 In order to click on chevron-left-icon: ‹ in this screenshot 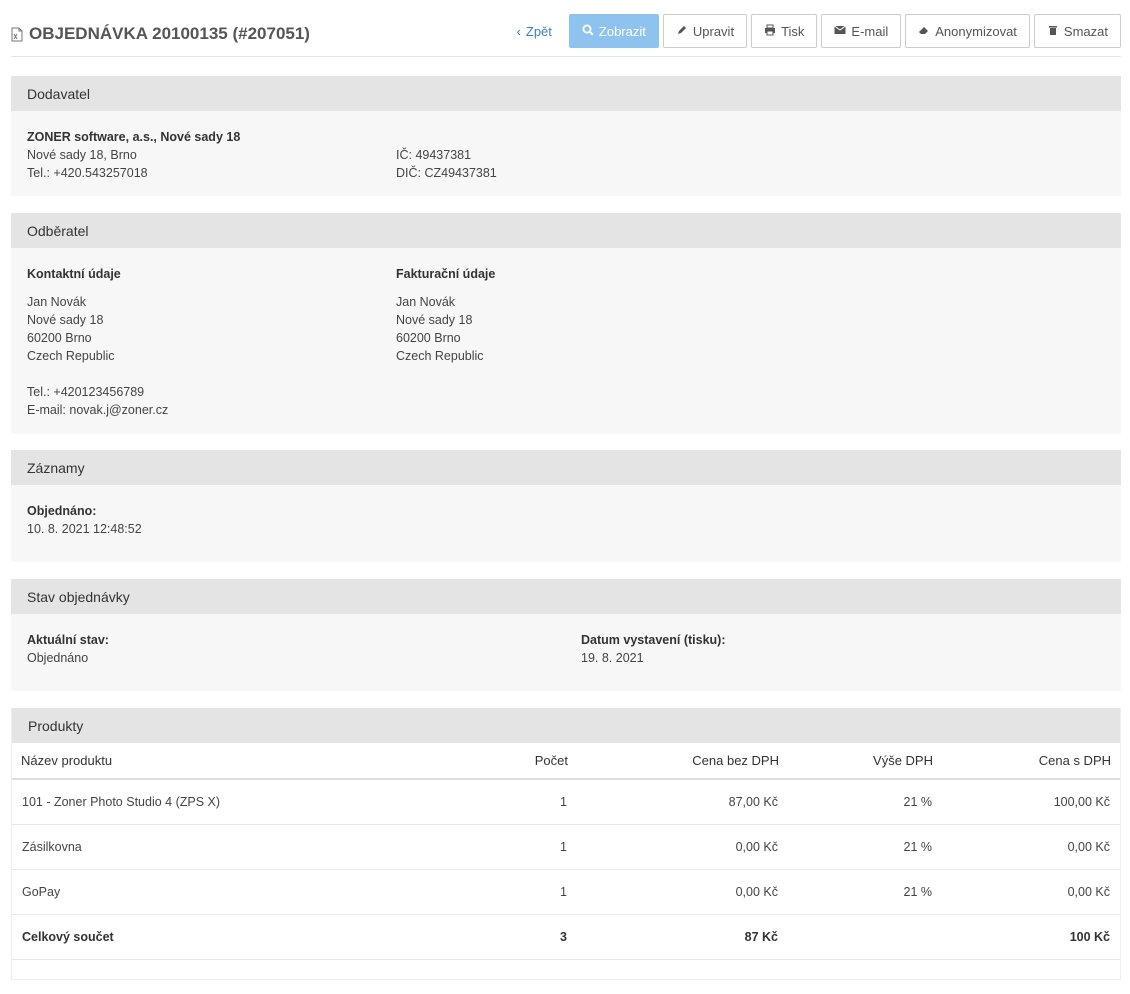, I will do `click(518, 31)`.